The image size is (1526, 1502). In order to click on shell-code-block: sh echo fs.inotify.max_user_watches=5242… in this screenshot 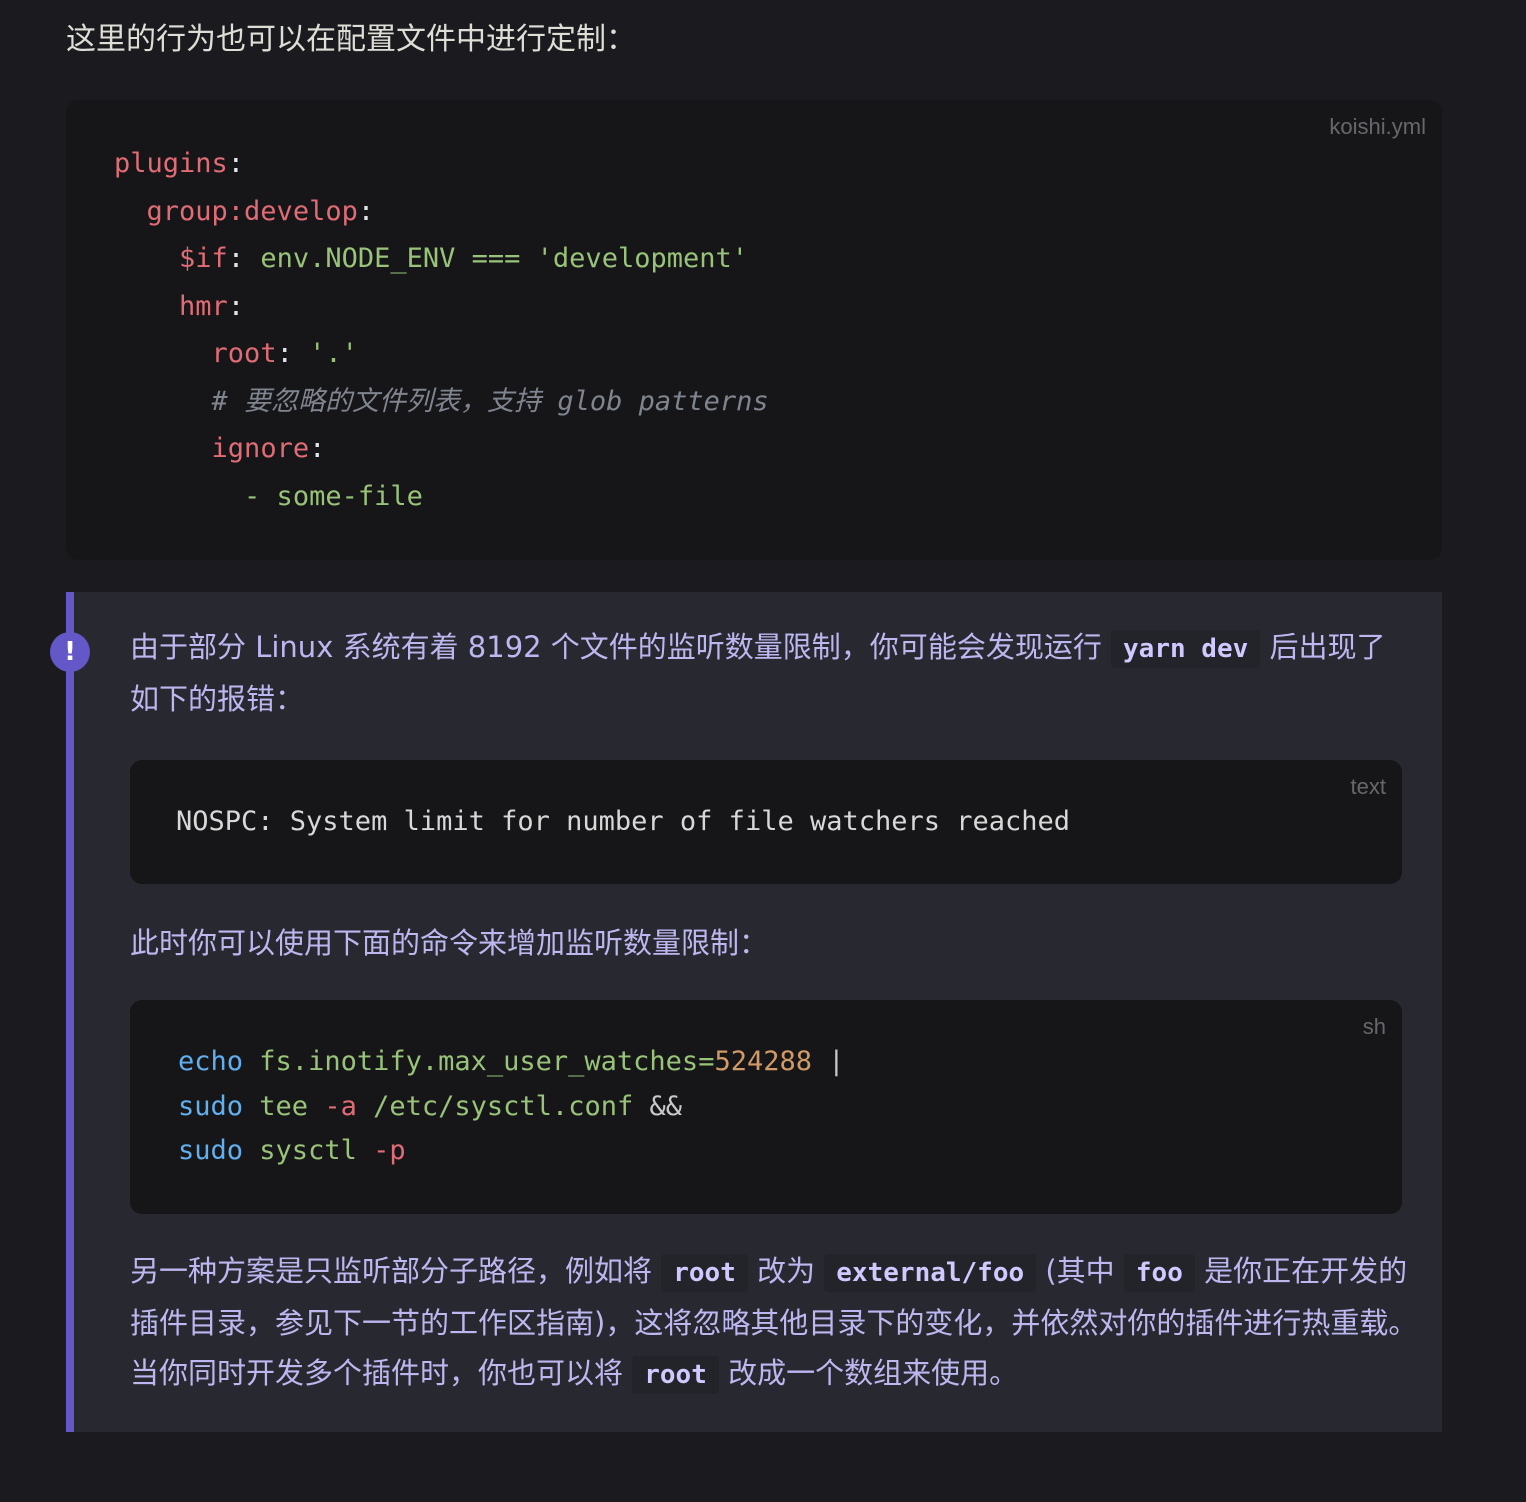, I will do `click(766, 1107)`.